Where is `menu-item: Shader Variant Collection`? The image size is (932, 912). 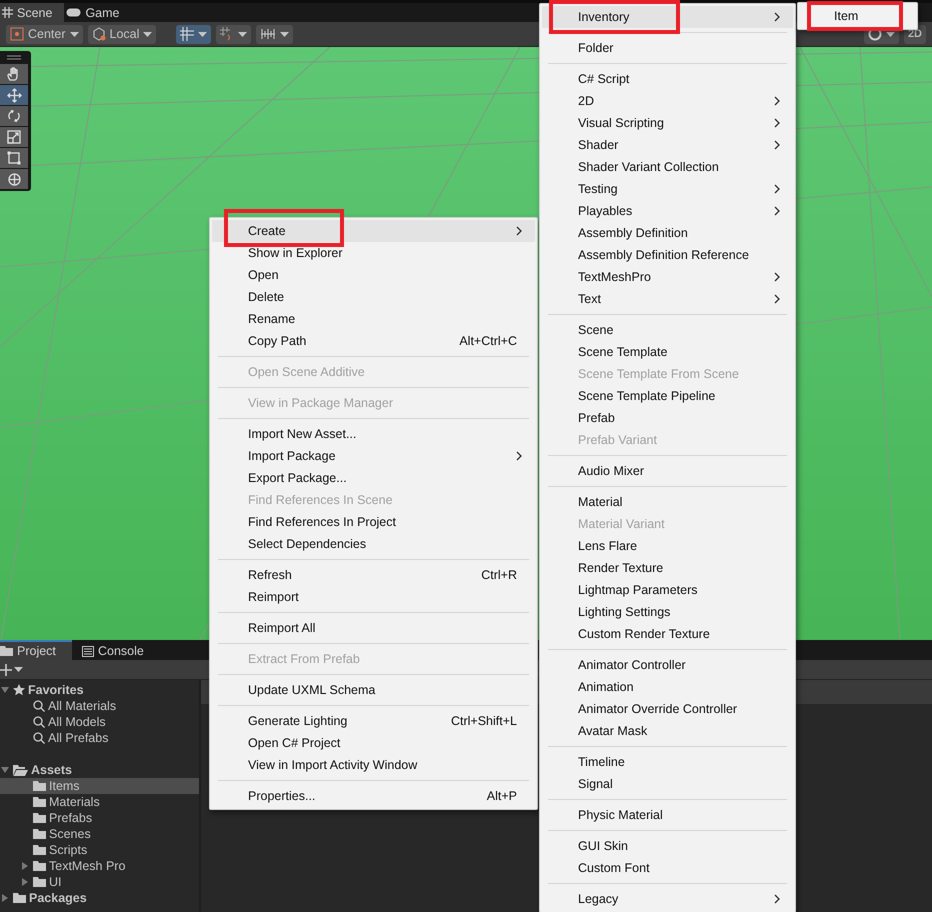
menu-item: Shader Variant Collection is located at coordinates (667, 167).